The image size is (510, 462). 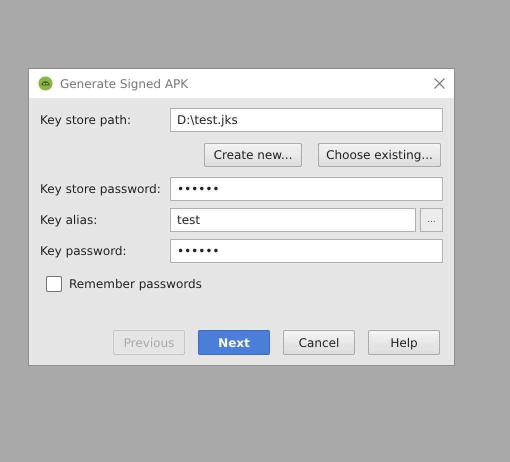 I want to click on field-label: Key store path:, so click(x=86, y=120).